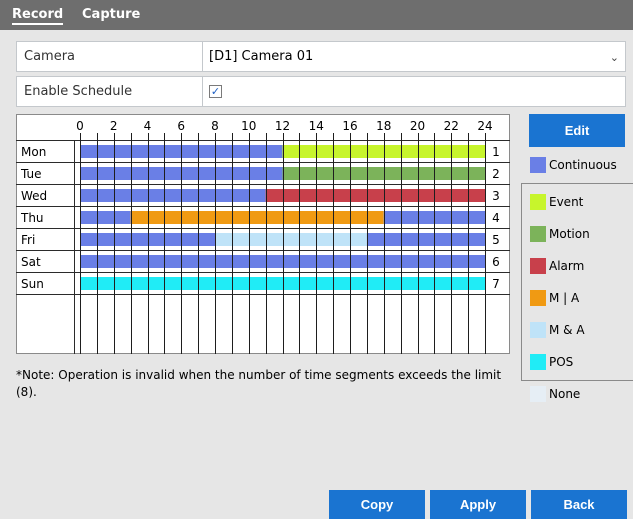 The image size is (633, 519). I want to click on apply-button: Apply, so click(478, 504).